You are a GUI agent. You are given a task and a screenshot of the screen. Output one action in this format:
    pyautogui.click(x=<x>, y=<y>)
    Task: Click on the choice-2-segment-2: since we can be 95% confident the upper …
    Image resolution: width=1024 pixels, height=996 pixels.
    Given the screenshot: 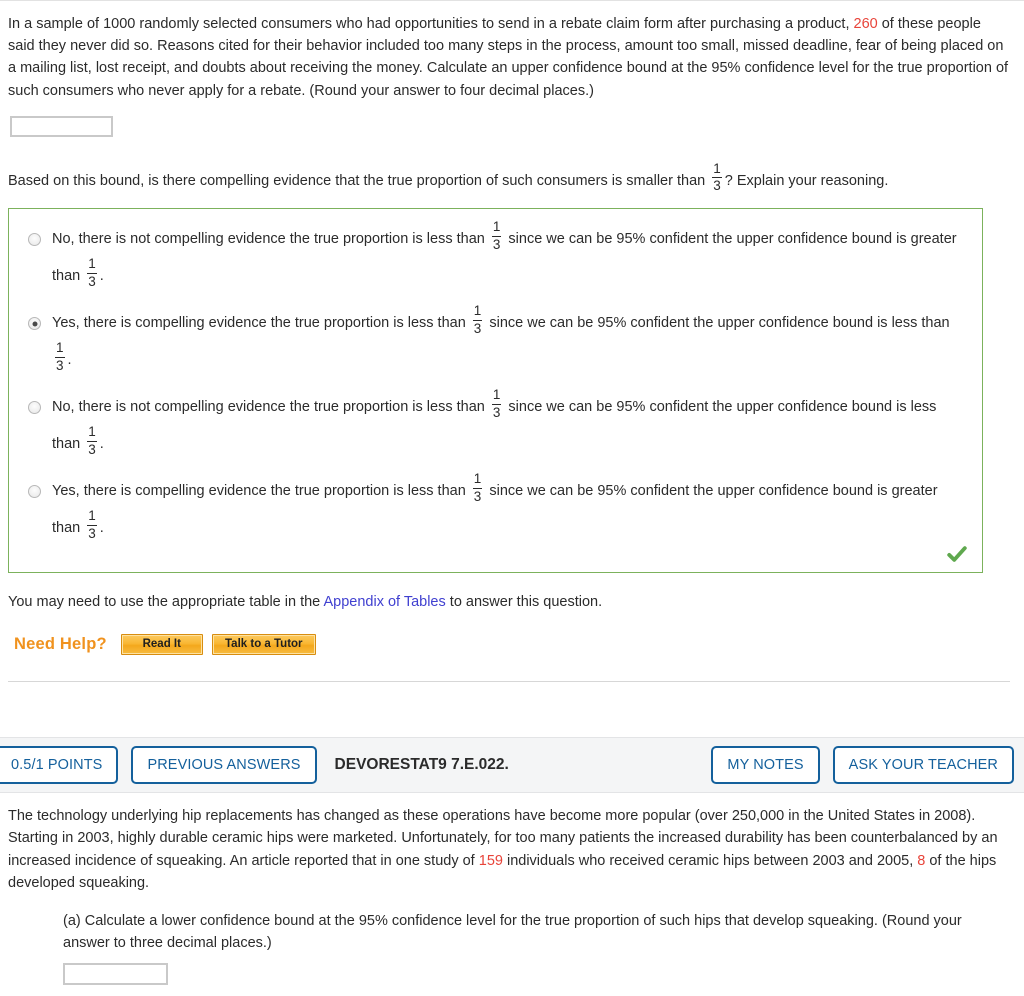 What is the action you would take?
    pyautogui.click(x=717, y=323)
    